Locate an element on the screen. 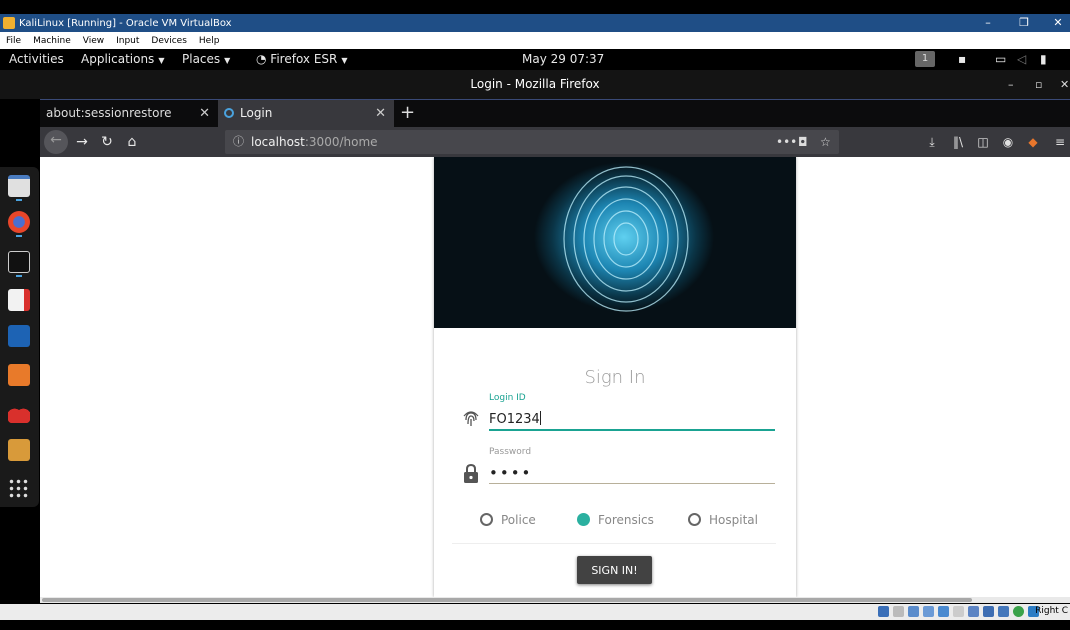  menu-machine: Machine is located at coordinates (52, 41).